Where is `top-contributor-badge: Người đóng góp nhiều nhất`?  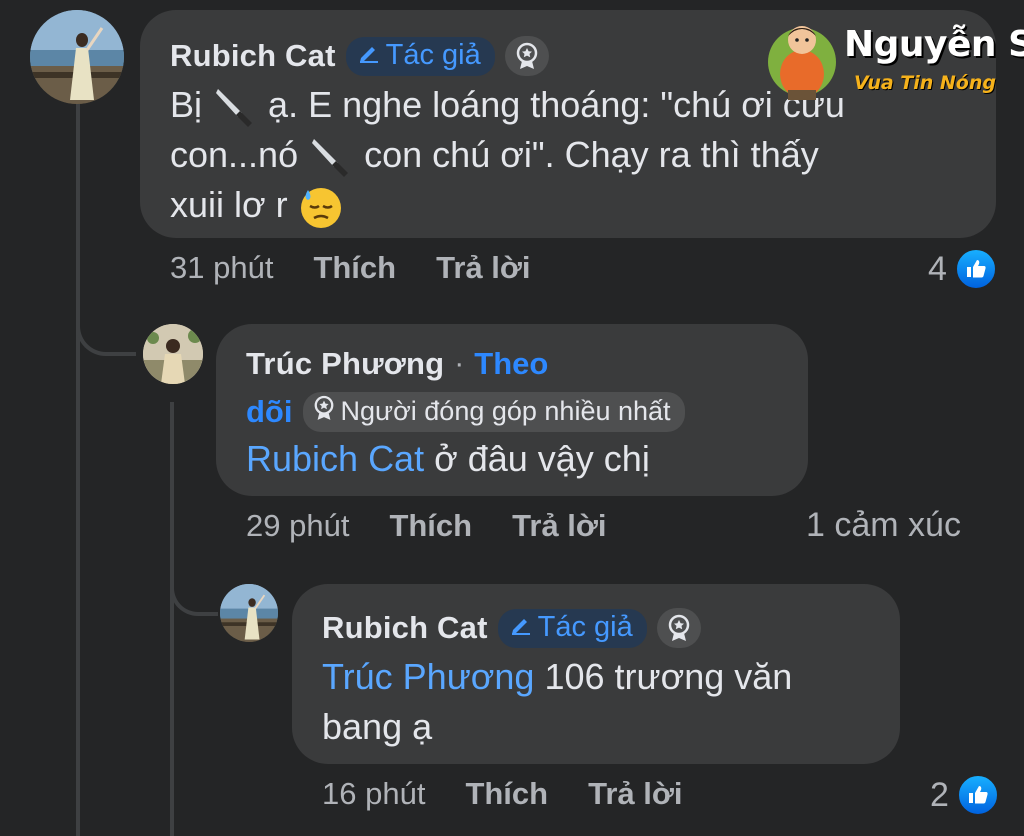
top-contributor-badge: Người đóng góp nhiều nhất is located at coordinates (493, 412).